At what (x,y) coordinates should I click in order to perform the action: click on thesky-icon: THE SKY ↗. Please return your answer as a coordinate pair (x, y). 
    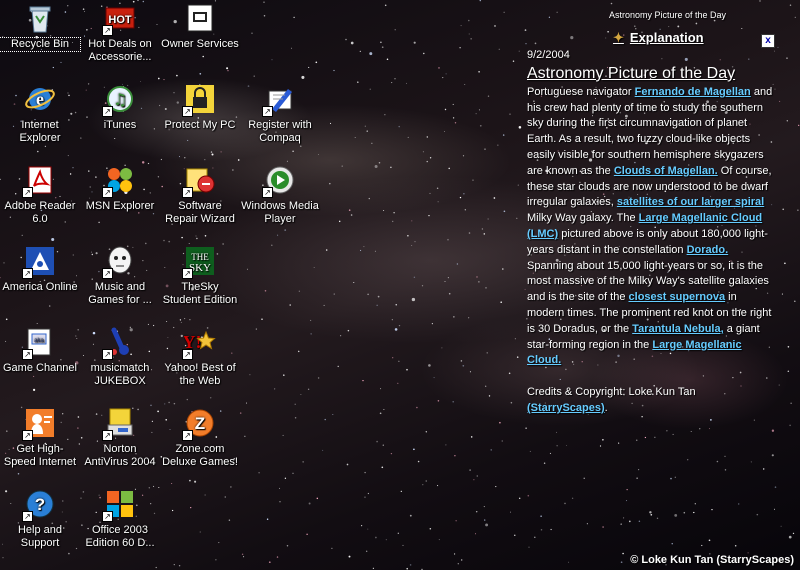
    Looking at the image, I should click on (199, 262).